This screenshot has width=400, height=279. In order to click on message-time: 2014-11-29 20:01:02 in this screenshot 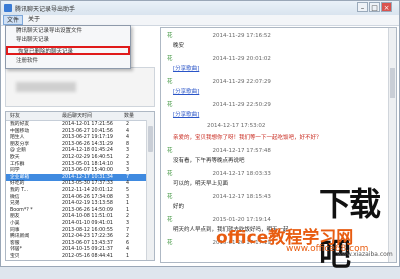, I will do `click(241, 59)`.